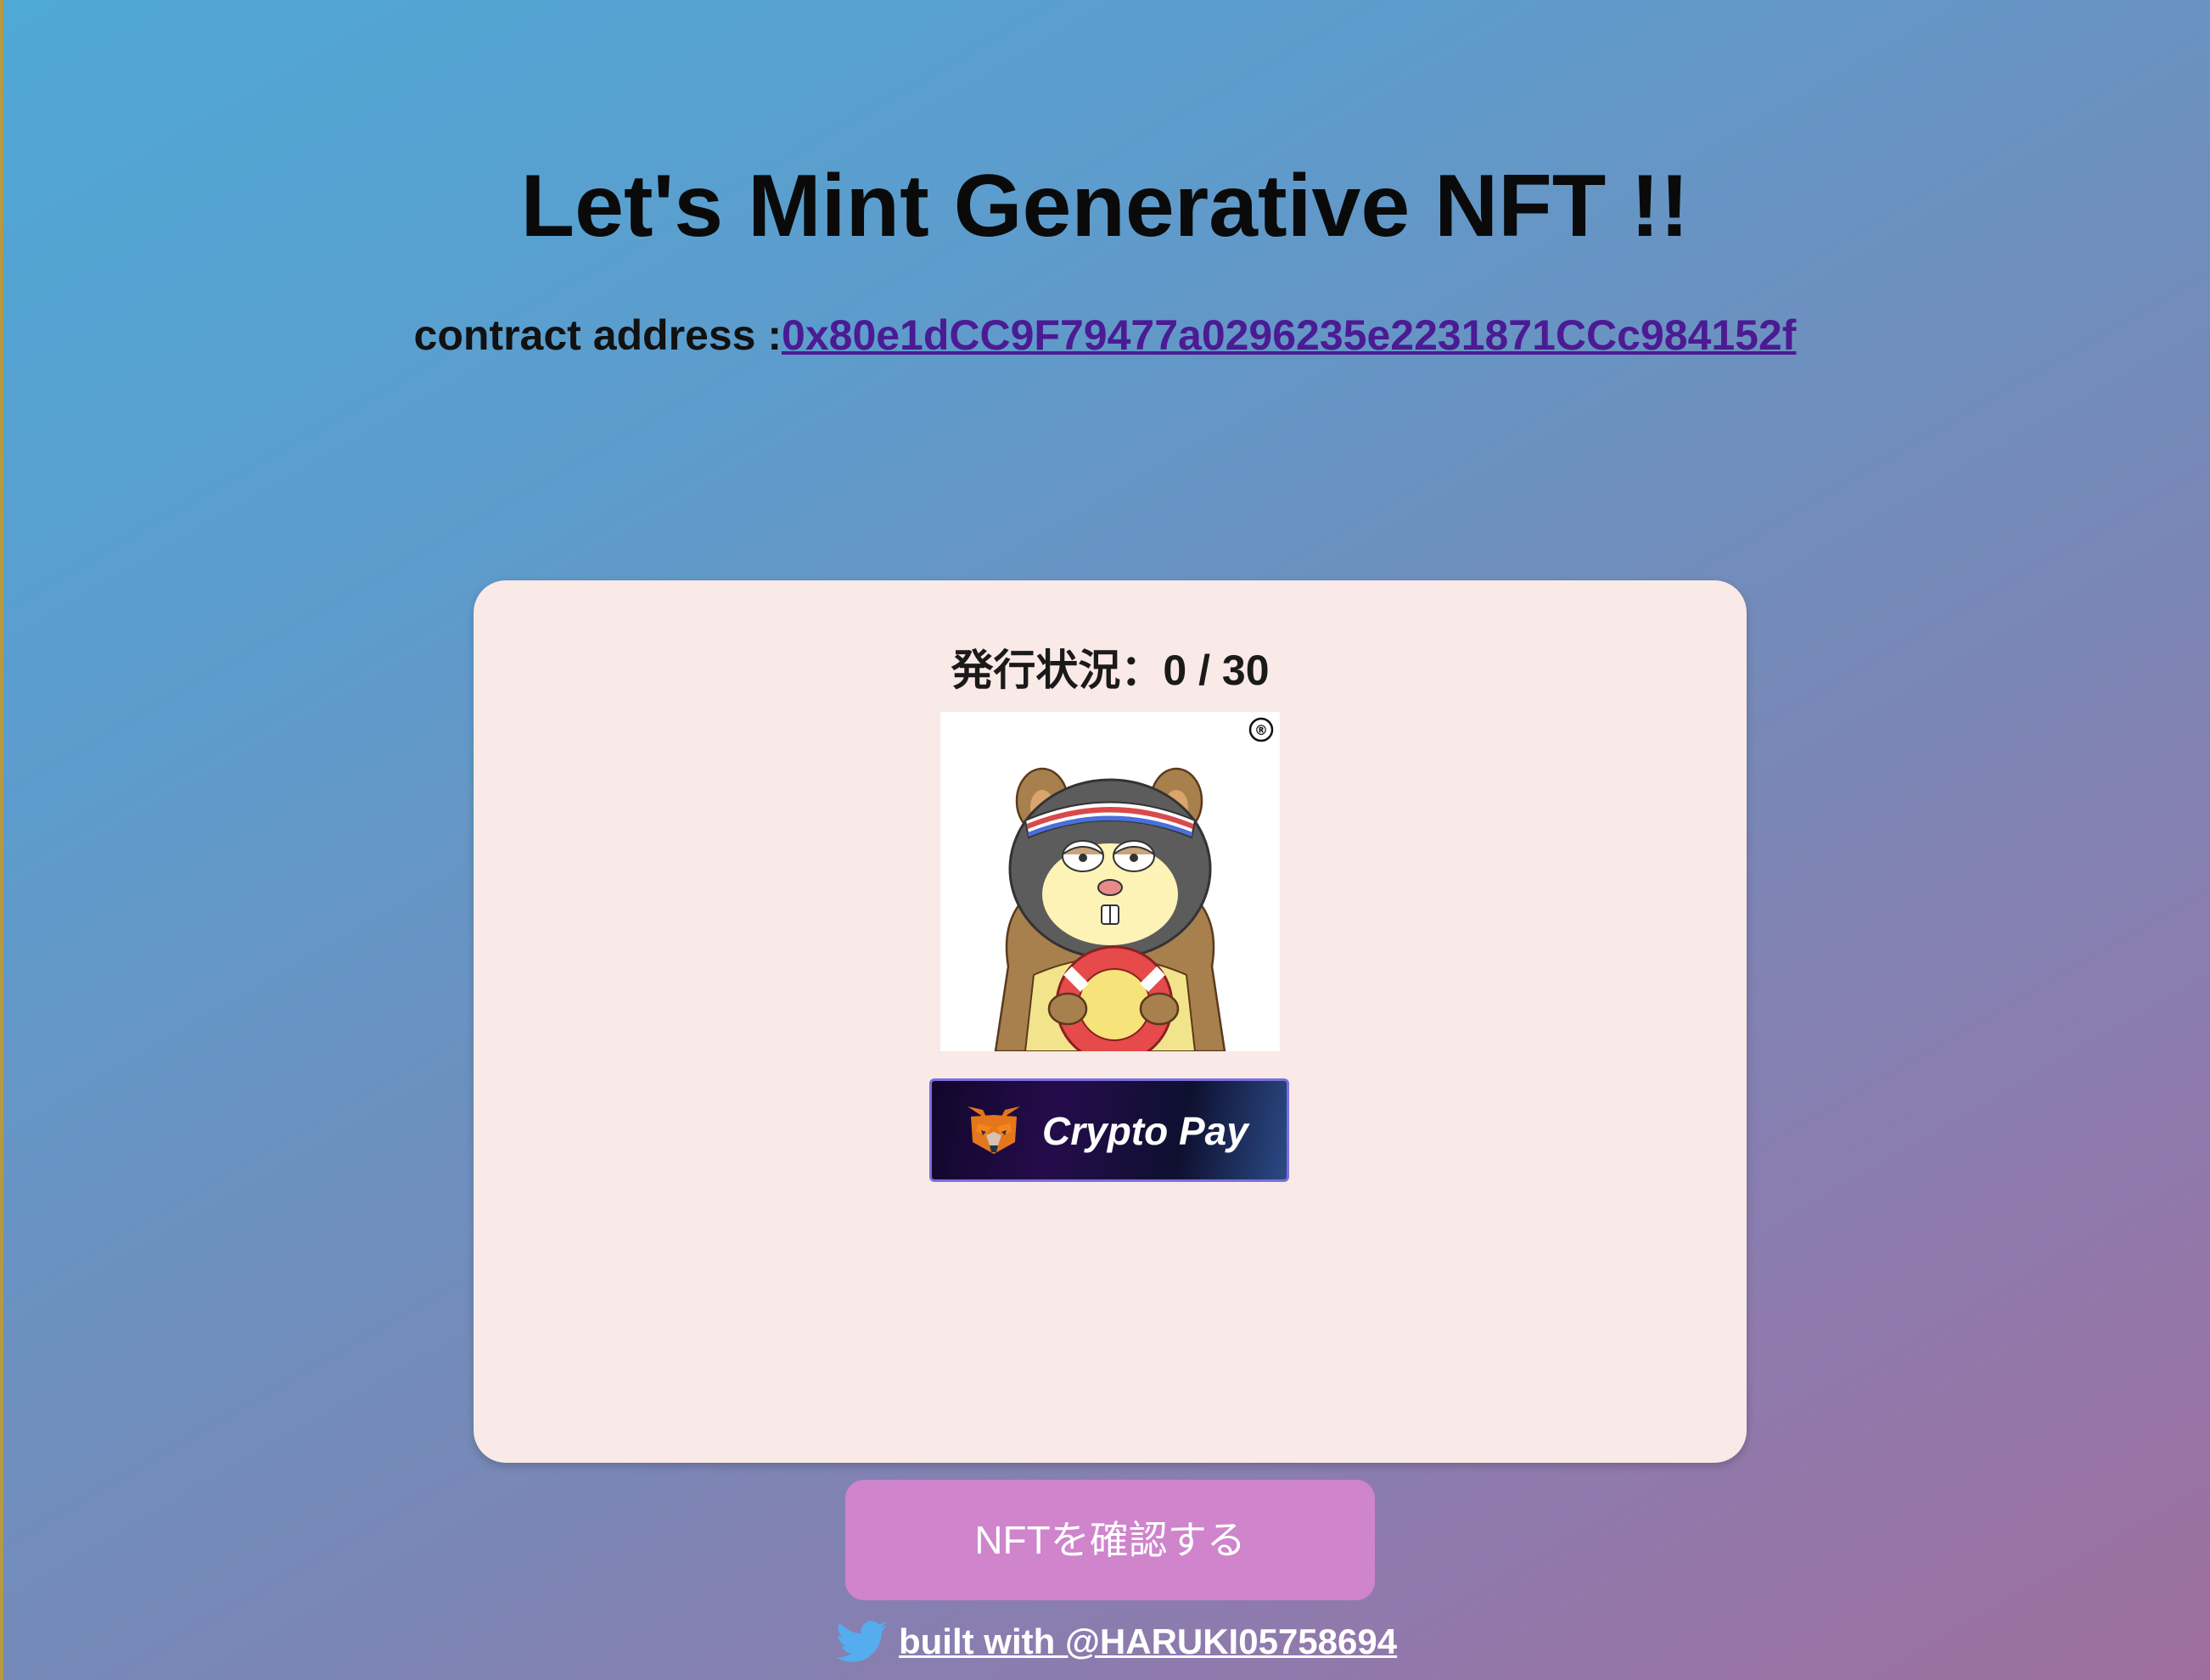 The image size is (2210, 1680). I want to click on hamster-nft-icon: ®, so click(1134, 884).